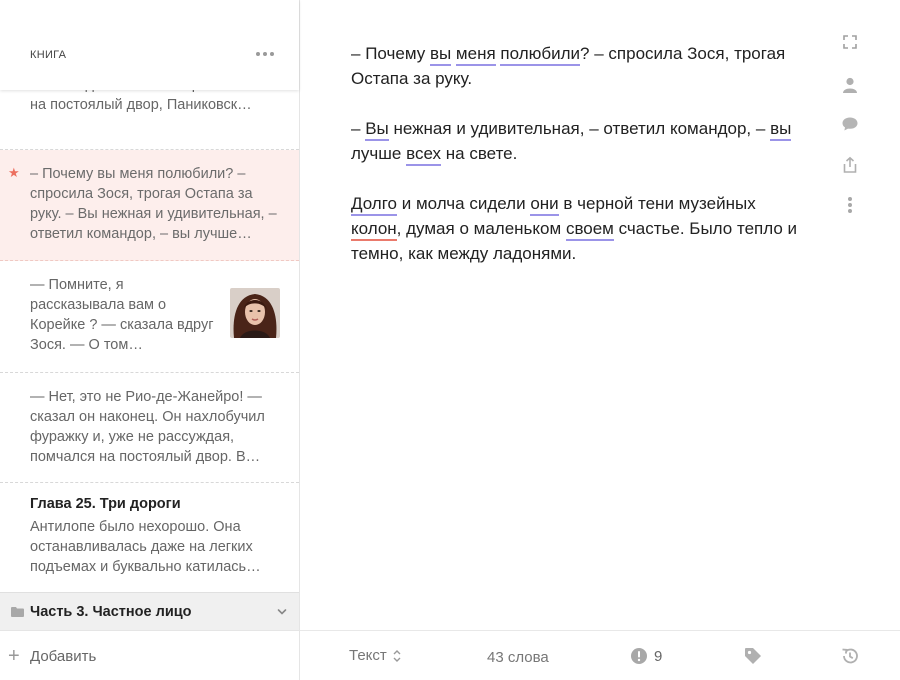 This screenshot has height=680, width=900. I want to click on profile-button, so click(850, 85).